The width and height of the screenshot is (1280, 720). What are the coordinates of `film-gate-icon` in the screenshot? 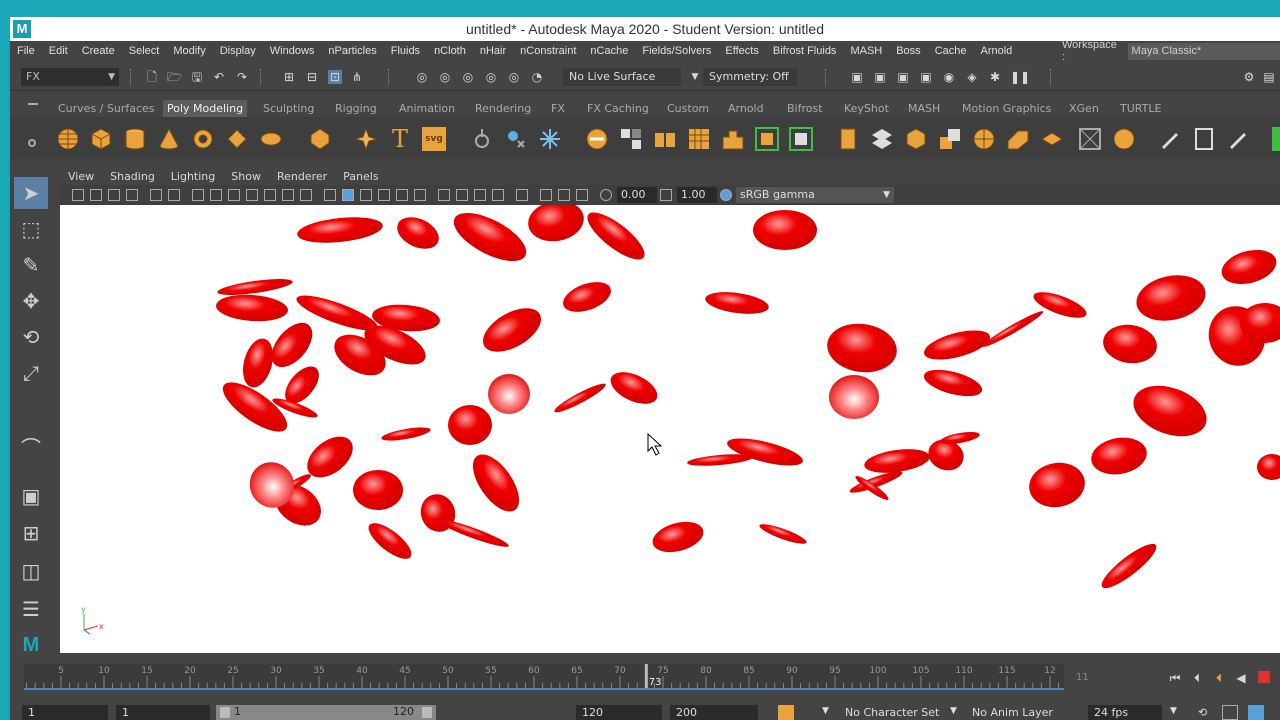 It's located at (216, 195).